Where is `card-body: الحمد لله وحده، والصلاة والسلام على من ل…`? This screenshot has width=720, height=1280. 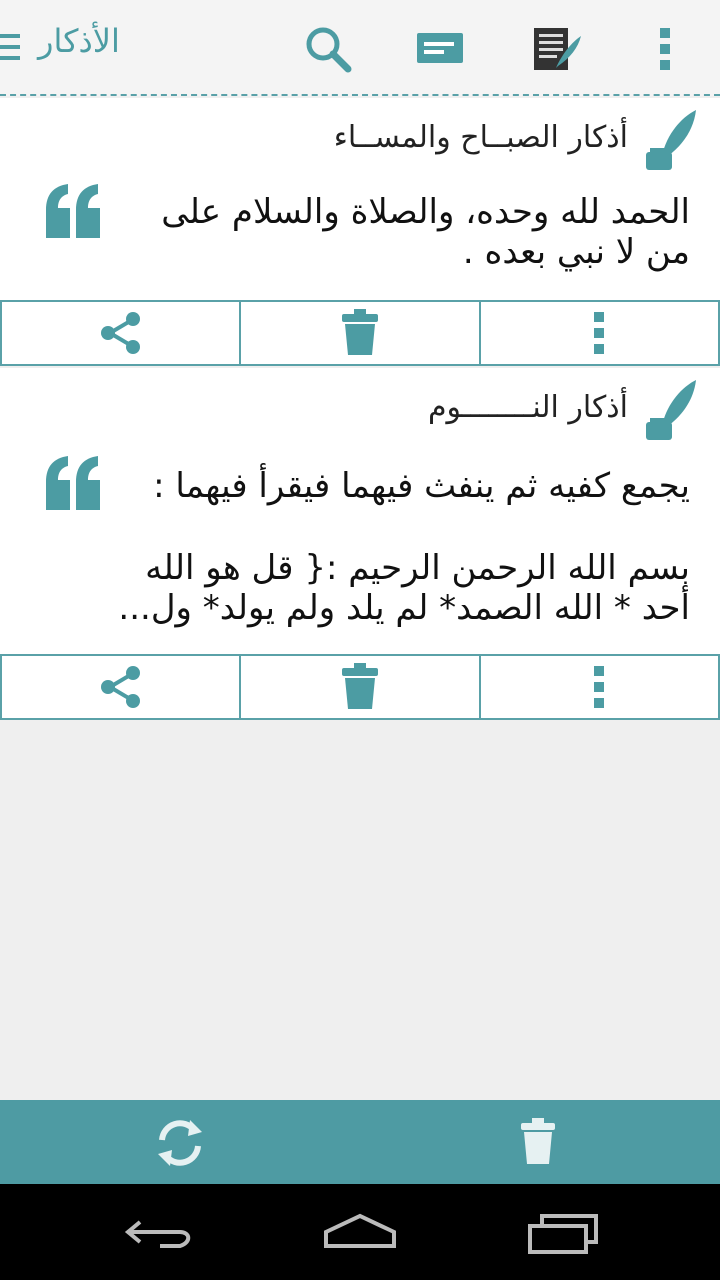
card-body: الحمد لله وحده، والصلاة والسلام على من ل… is located at coordinates (400, 232).